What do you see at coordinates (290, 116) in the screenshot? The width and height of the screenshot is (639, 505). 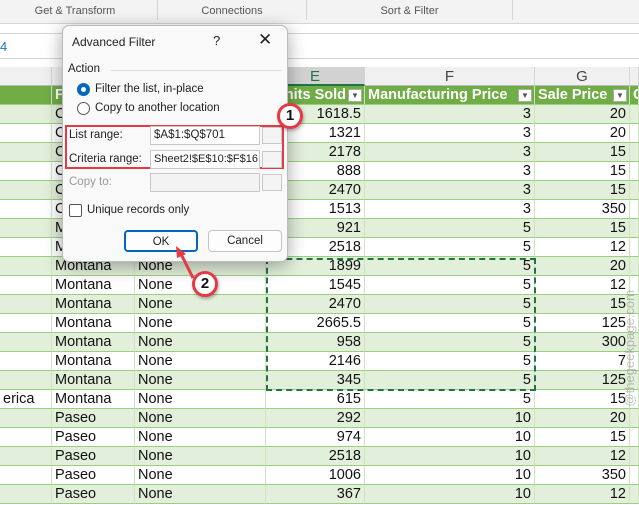 I see `callout-1: 1` at bounding box center [290, 116].